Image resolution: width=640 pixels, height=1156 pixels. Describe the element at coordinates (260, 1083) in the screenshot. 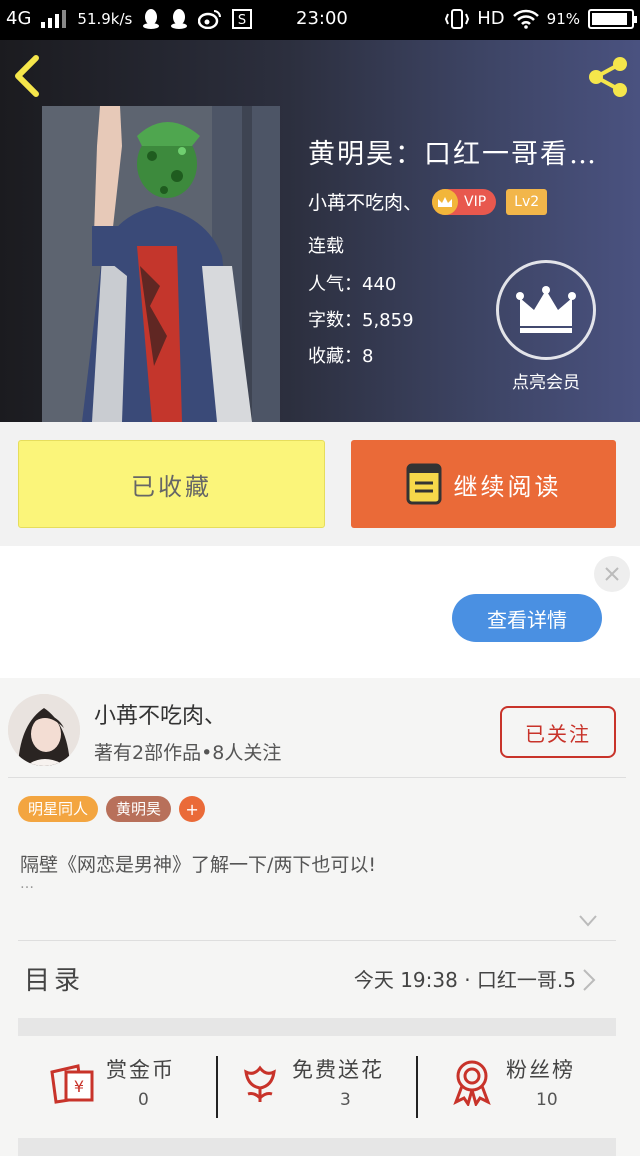

I see `flower-icon` at that location.